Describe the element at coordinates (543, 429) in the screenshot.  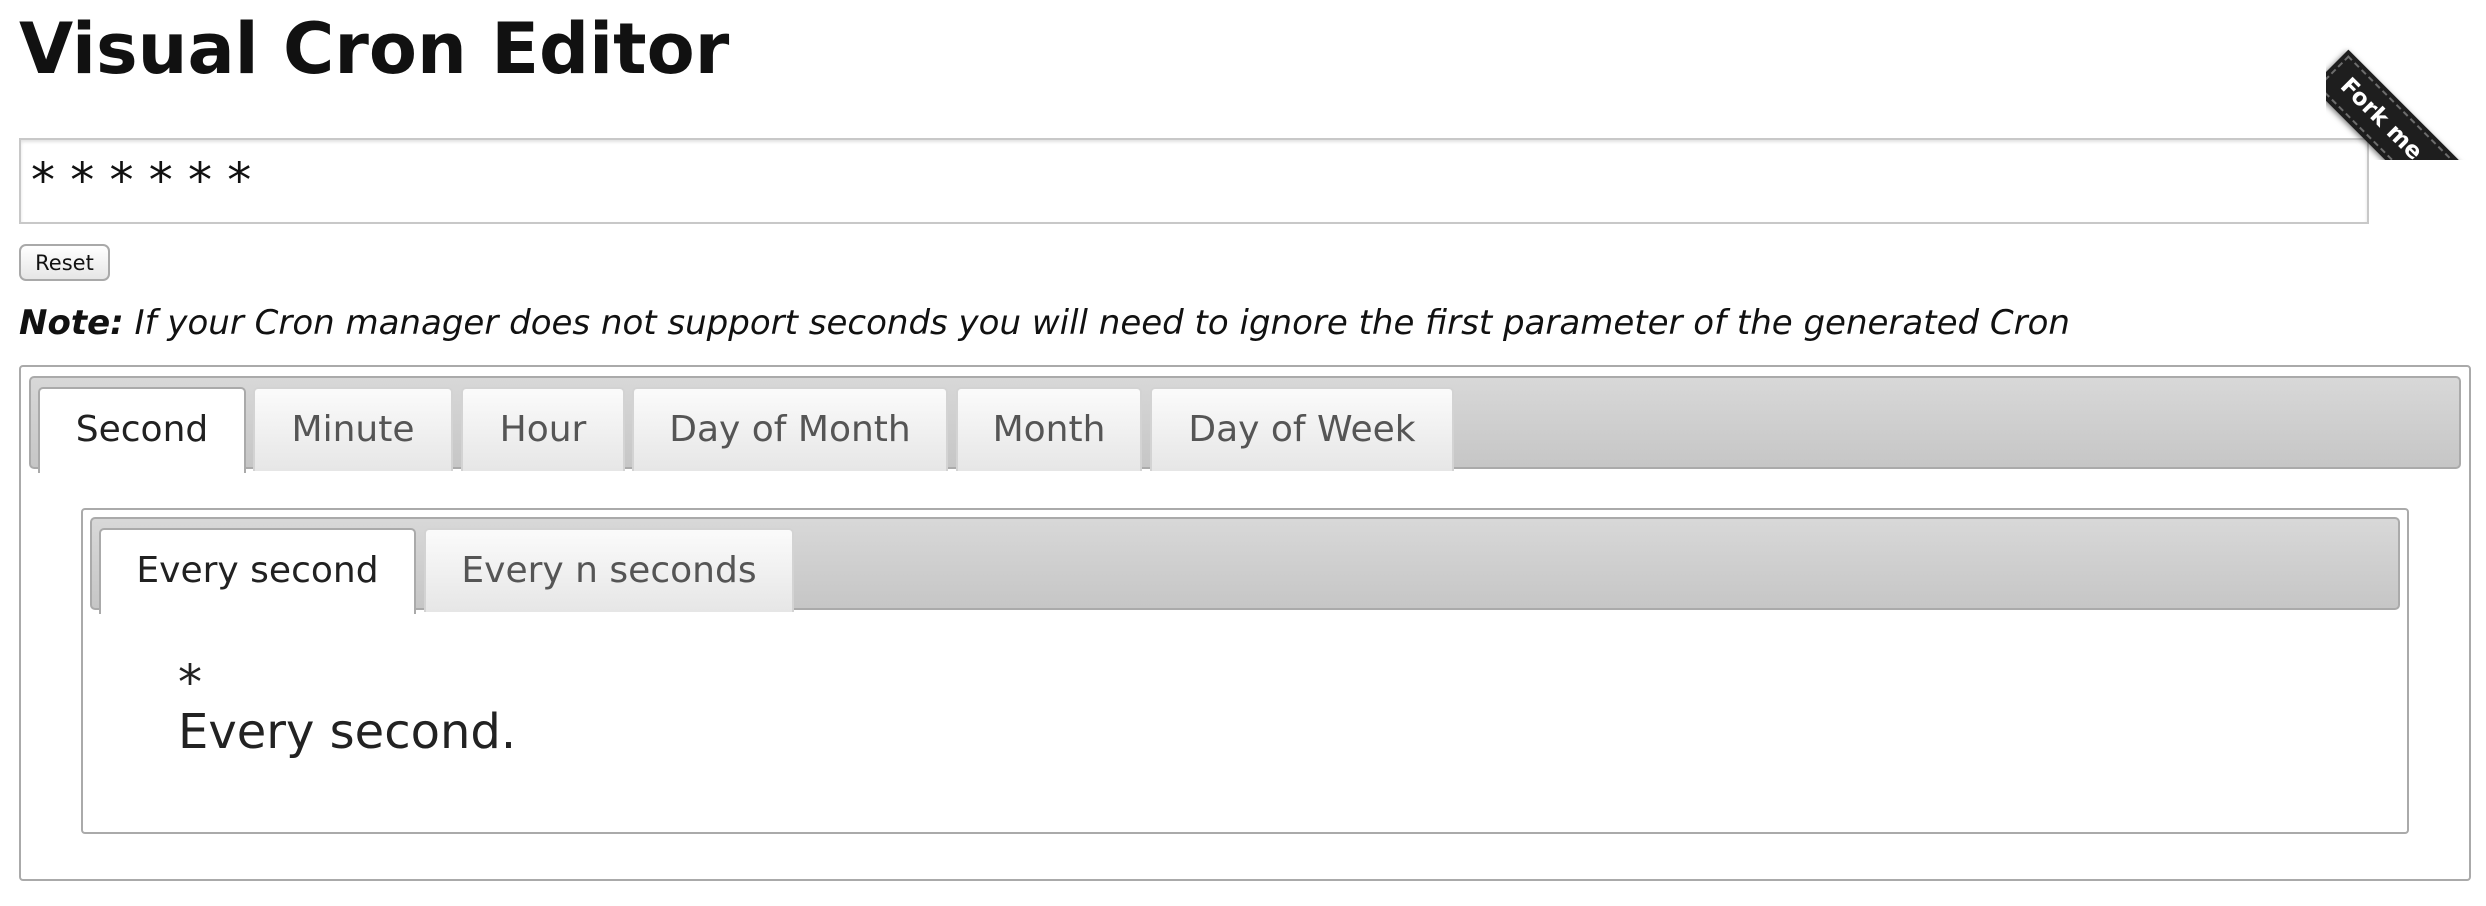
I see `tab-hour: Hour` at that location.